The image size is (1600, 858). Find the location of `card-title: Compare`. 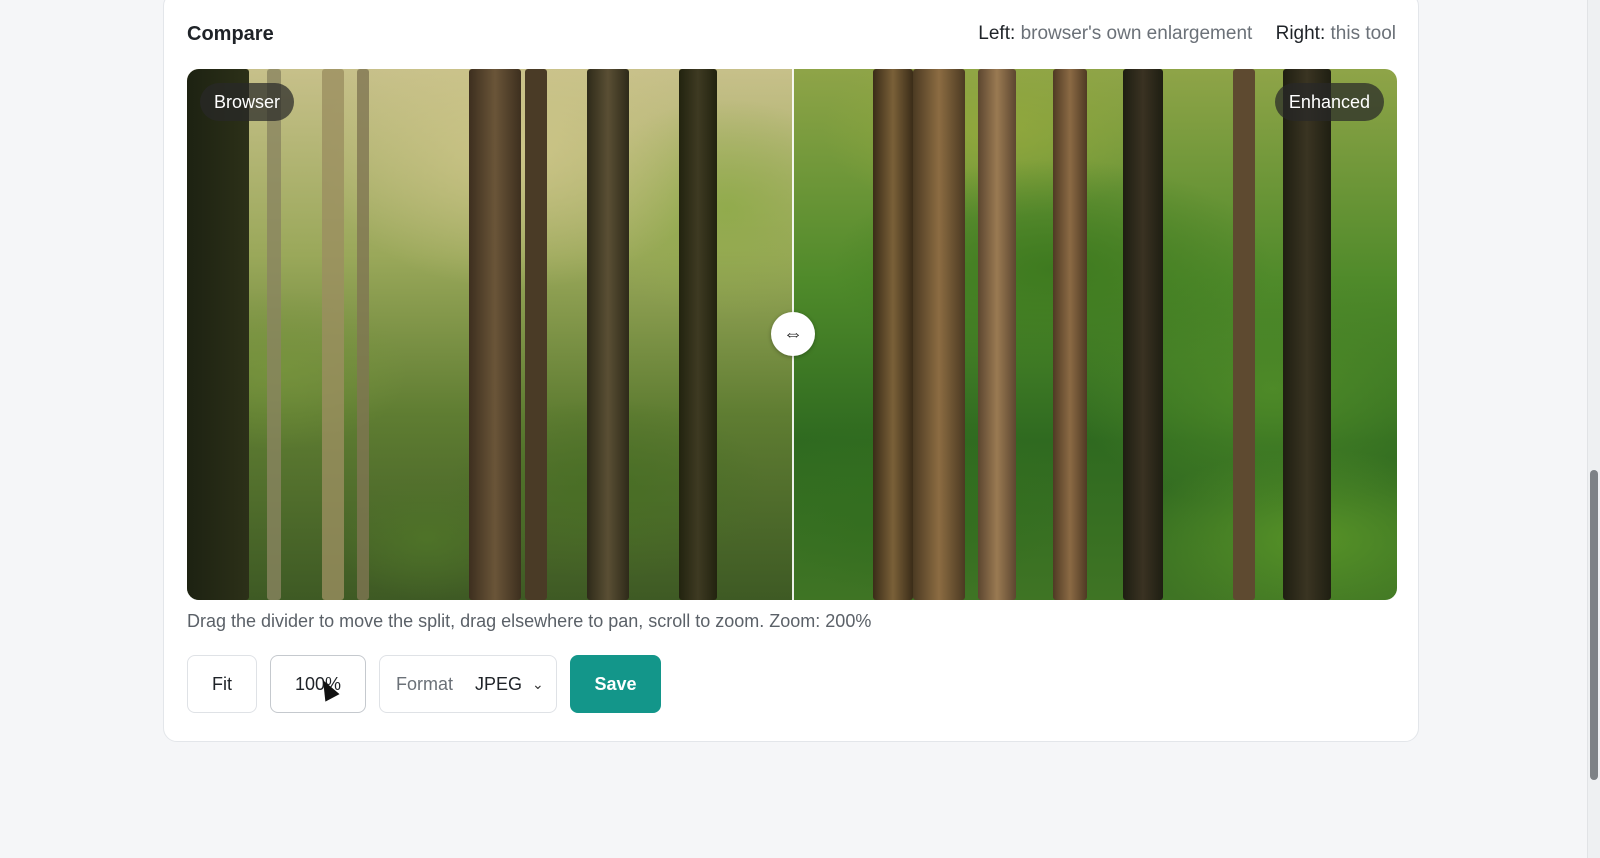

card-title: Compare is located at coordinates (230, 34).